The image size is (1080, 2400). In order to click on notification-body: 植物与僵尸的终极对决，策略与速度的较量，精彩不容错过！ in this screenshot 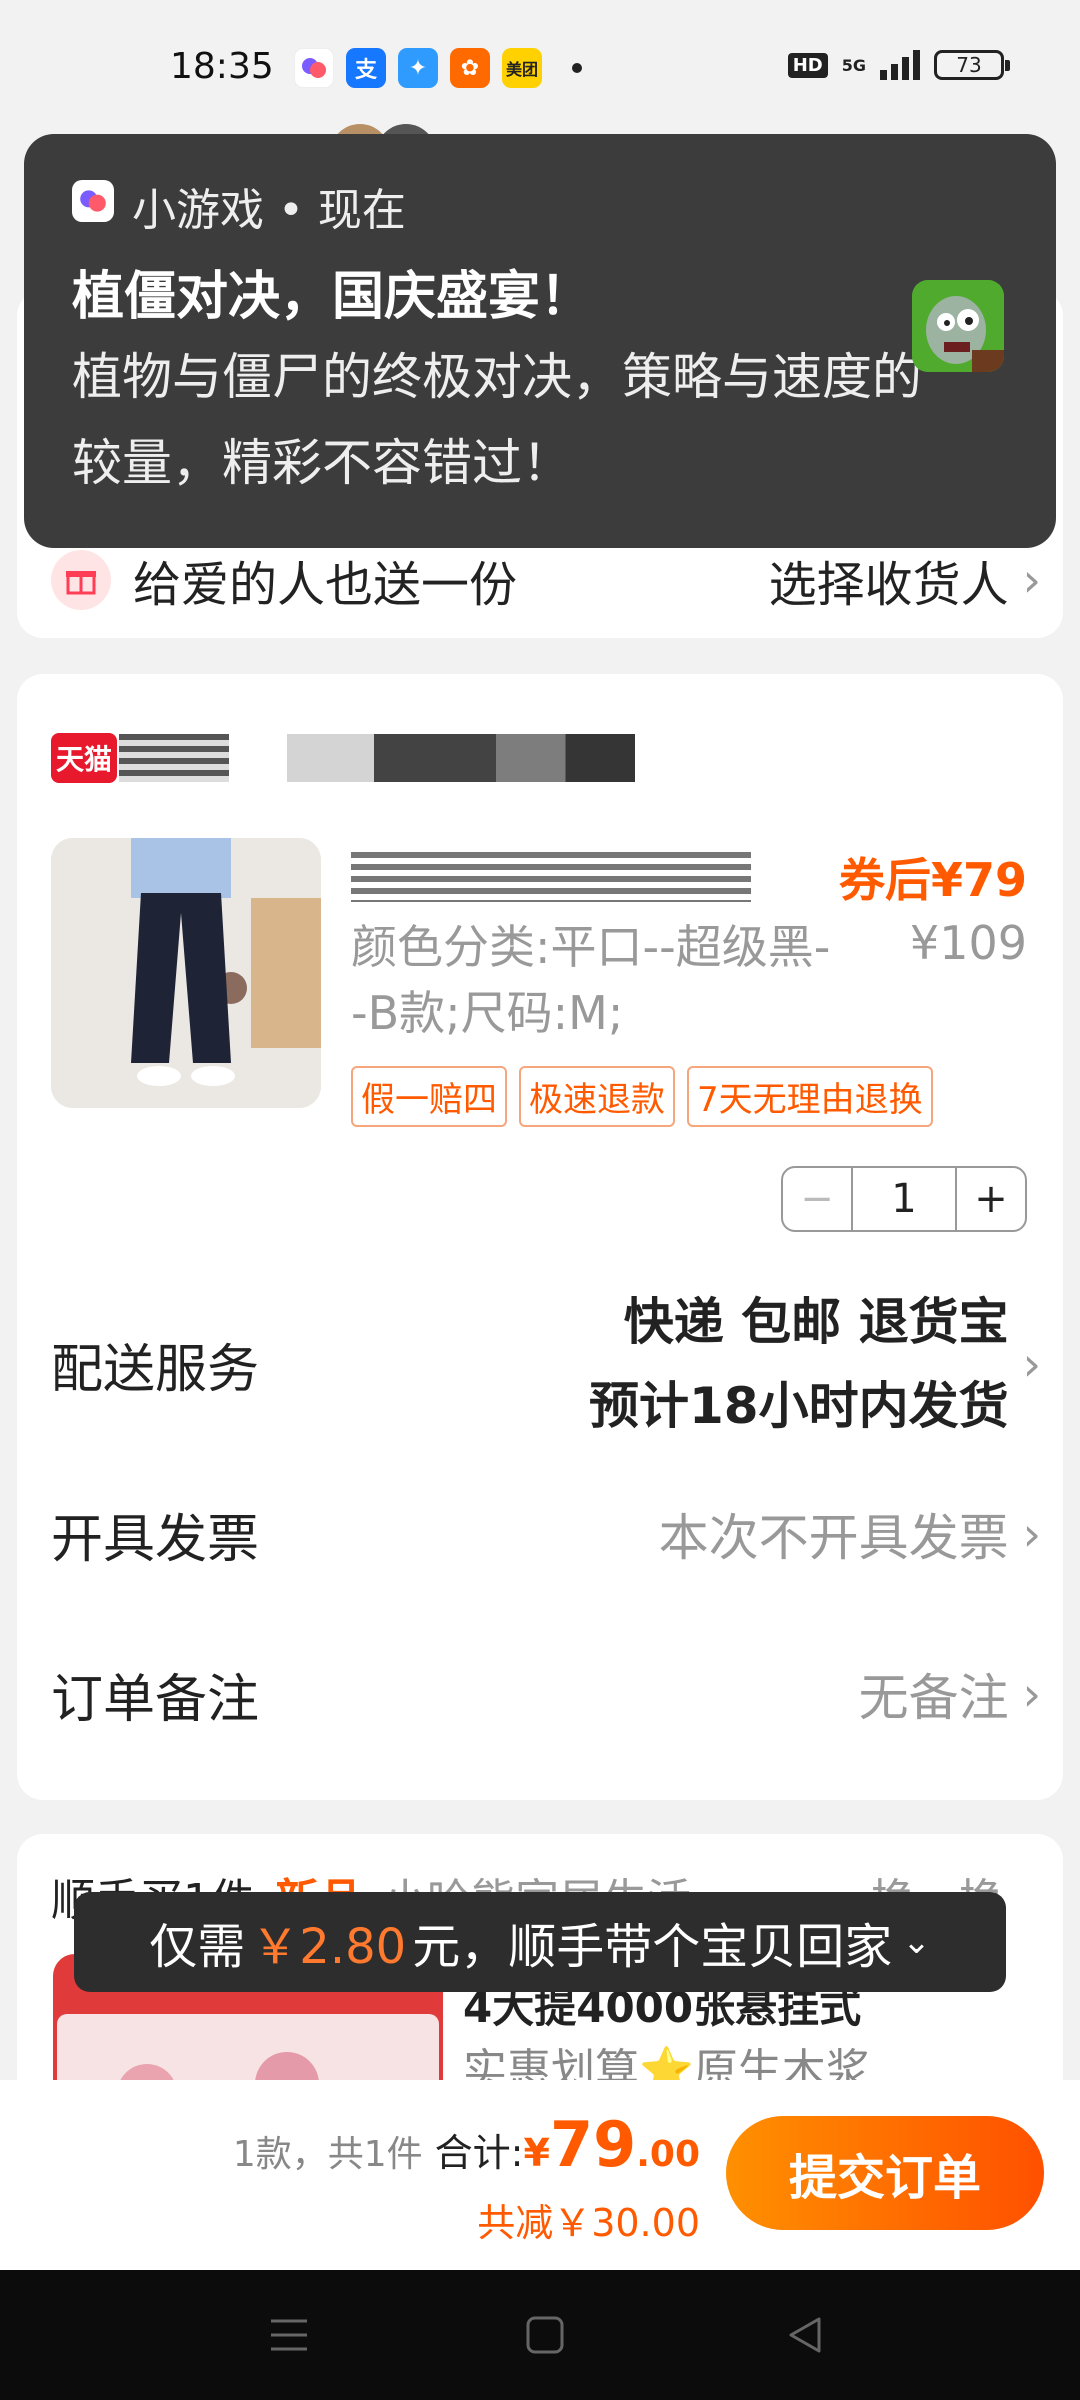, I will do `click(497, 420)`.